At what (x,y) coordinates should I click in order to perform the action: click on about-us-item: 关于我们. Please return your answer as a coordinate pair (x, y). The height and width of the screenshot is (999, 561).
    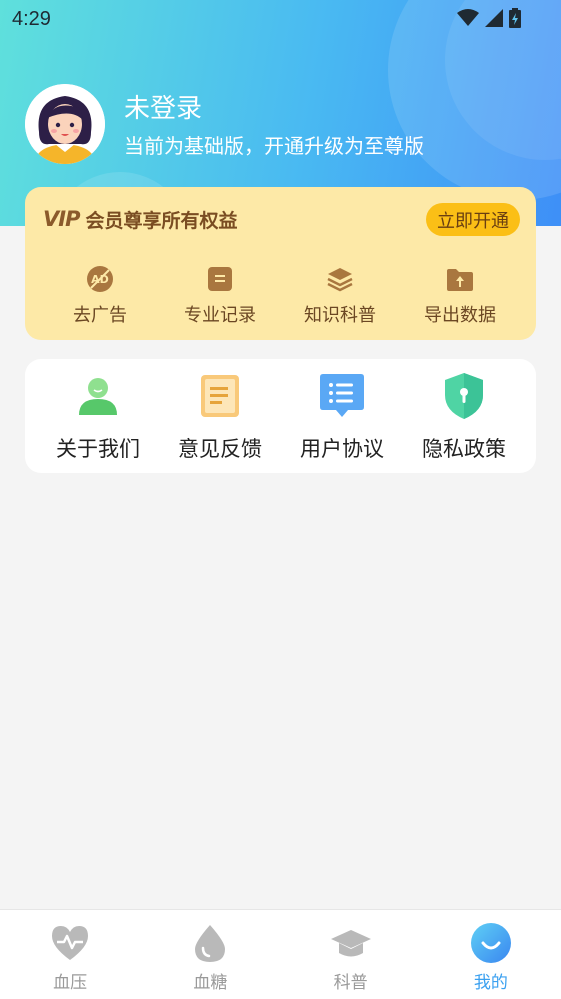
    Looking at the image, I should click on (98, 416).